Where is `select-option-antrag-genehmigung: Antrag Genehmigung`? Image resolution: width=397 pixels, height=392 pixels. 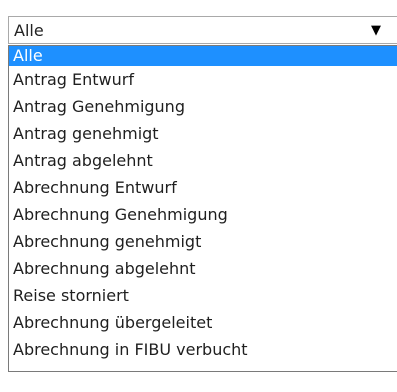 select-option-antrag-genehmigung: Antrag Genehmigung is located at coordinates (203, 106).